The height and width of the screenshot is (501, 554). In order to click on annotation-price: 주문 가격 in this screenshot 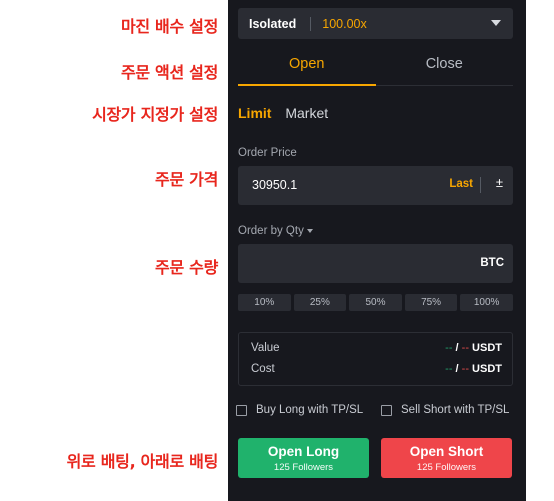, I will do `click(186, 179)`.